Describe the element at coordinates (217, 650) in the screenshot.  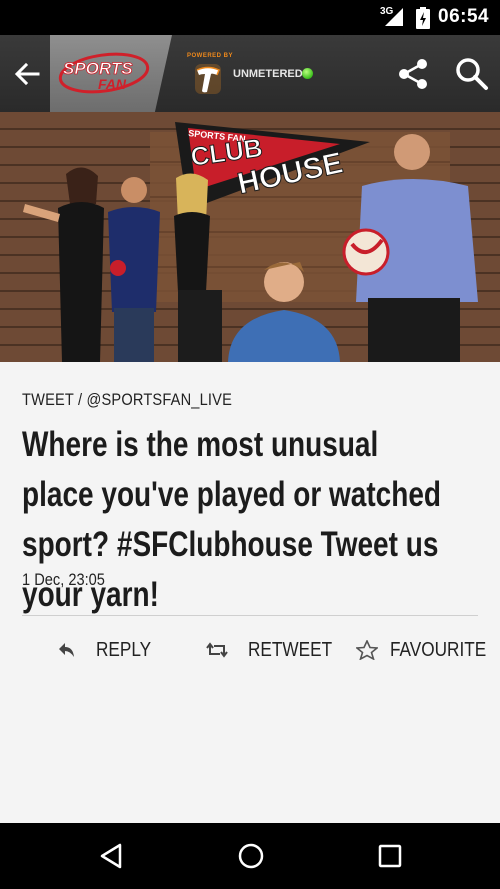
I see `retweet-icon` at that location.